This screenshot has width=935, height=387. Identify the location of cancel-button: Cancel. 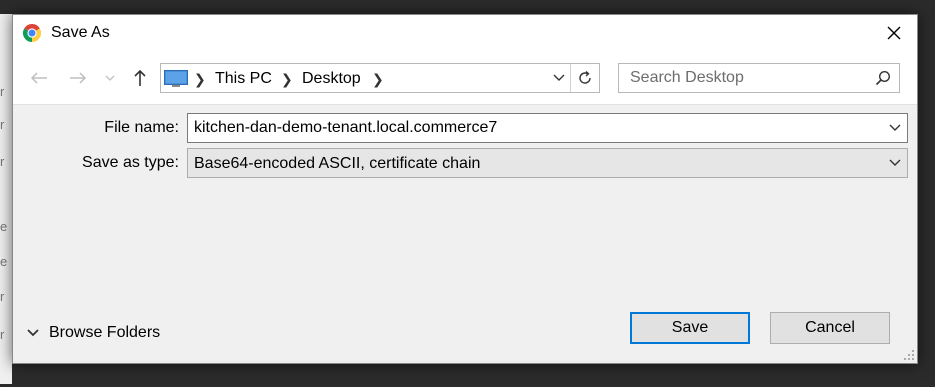
(830, 328).